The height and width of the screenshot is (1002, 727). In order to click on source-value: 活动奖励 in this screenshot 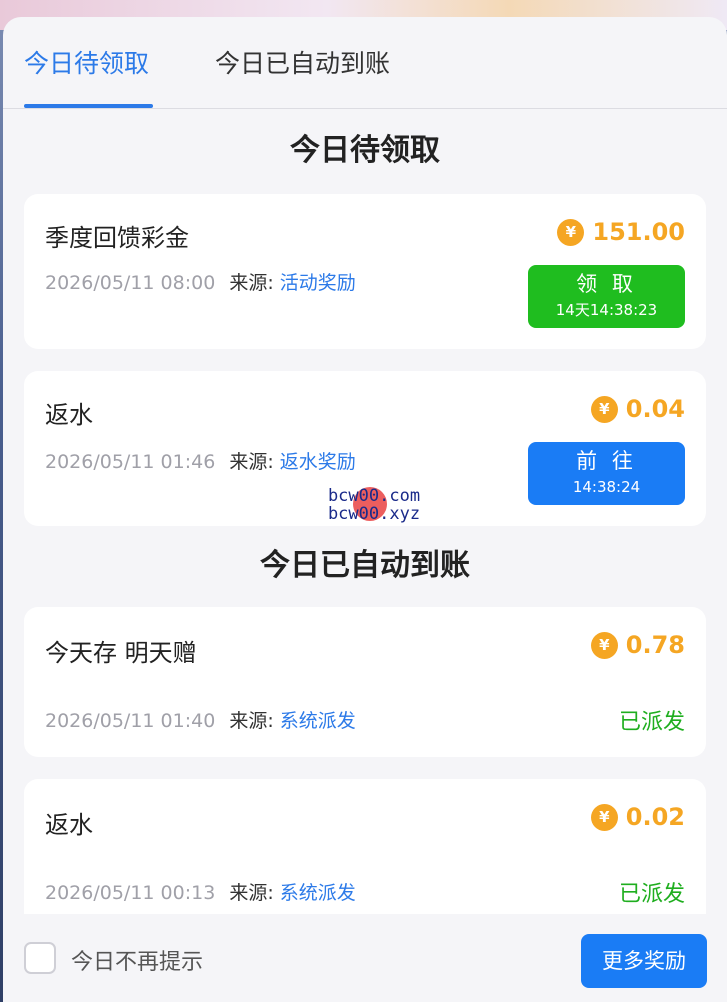, I will do `click(317, 283)`.